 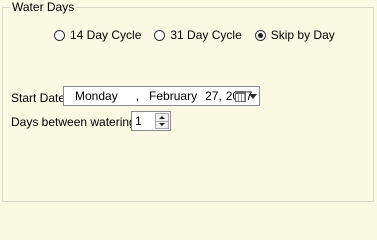 I want to click on group-title: Water Days, so click(x=43, y=7).